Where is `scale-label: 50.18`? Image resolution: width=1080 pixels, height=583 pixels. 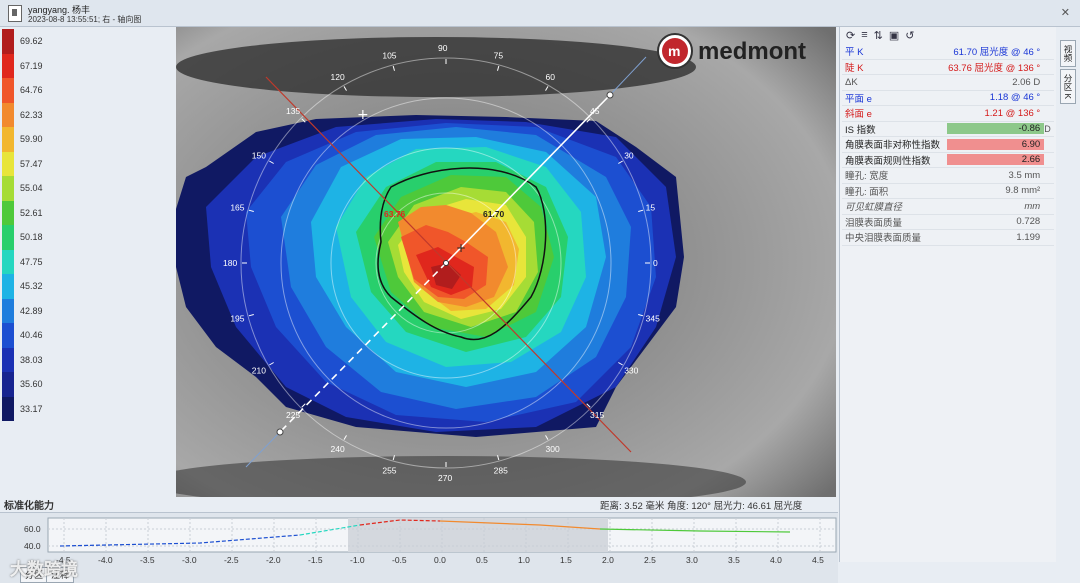 scale-label: 50.18 is located at coordinates (31, 237).